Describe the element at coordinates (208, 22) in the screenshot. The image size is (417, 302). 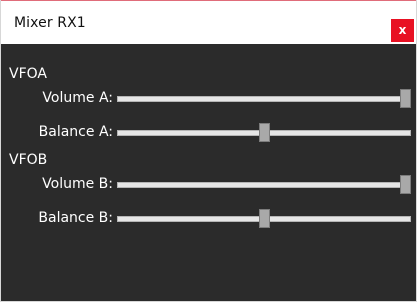
I see `title-bar: Mixer RX1 x` at that location.